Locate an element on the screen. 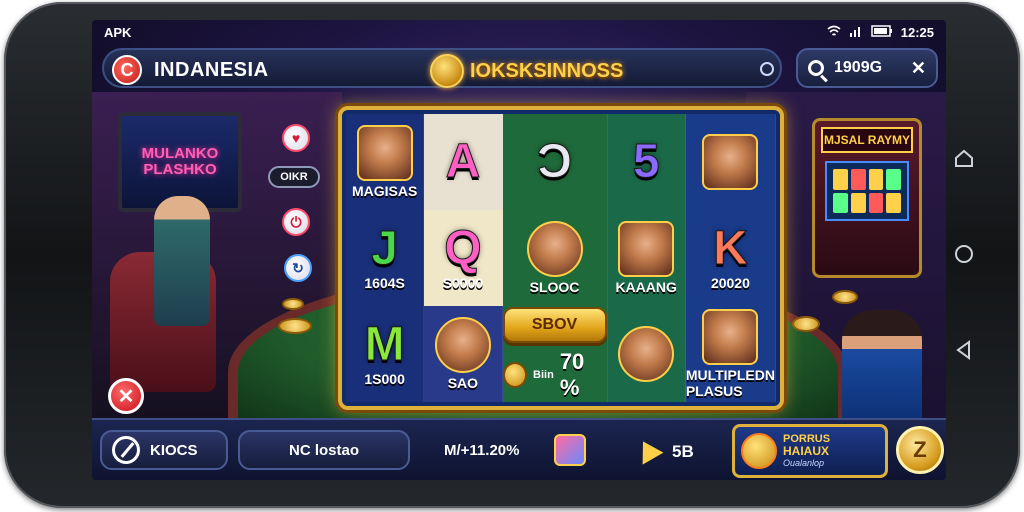 Image resolution: width=1024 pixels, height=512 pixels. slot-caption: KAAANG is located at coordinates (646, 287).